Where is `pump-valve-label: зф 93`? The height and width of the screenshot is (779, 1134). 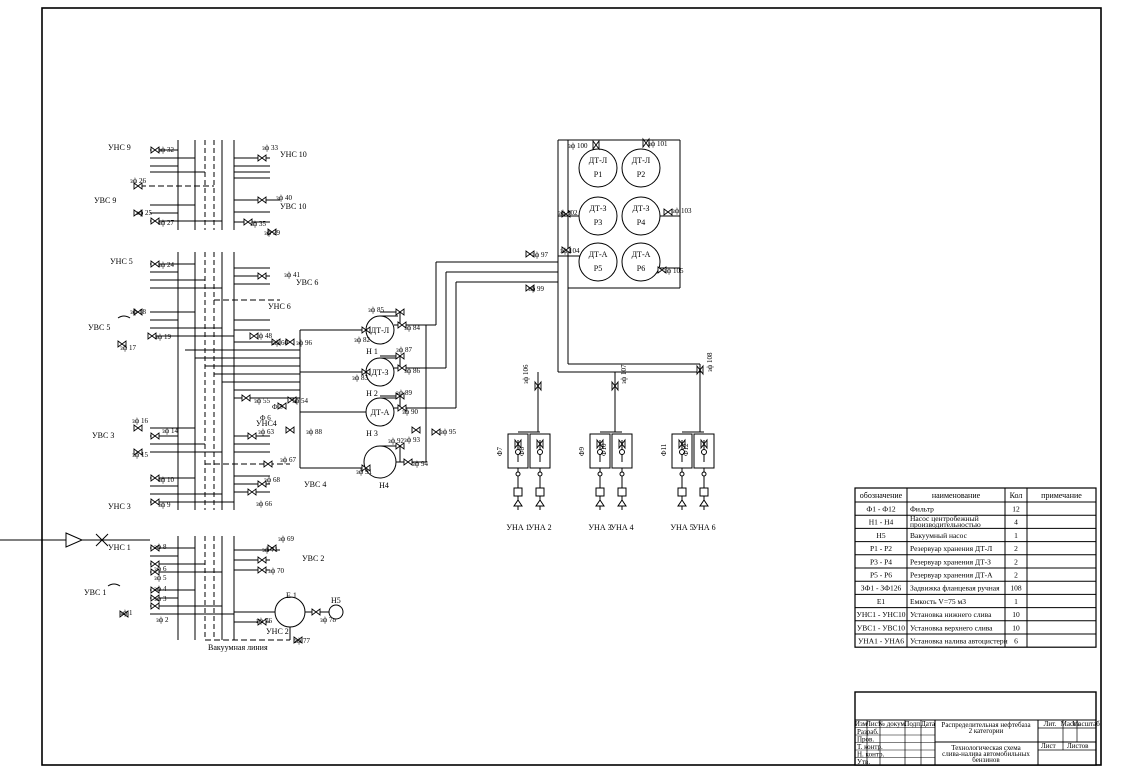
pump-valve-label: зф 93 is located at coordinates (412, 440).